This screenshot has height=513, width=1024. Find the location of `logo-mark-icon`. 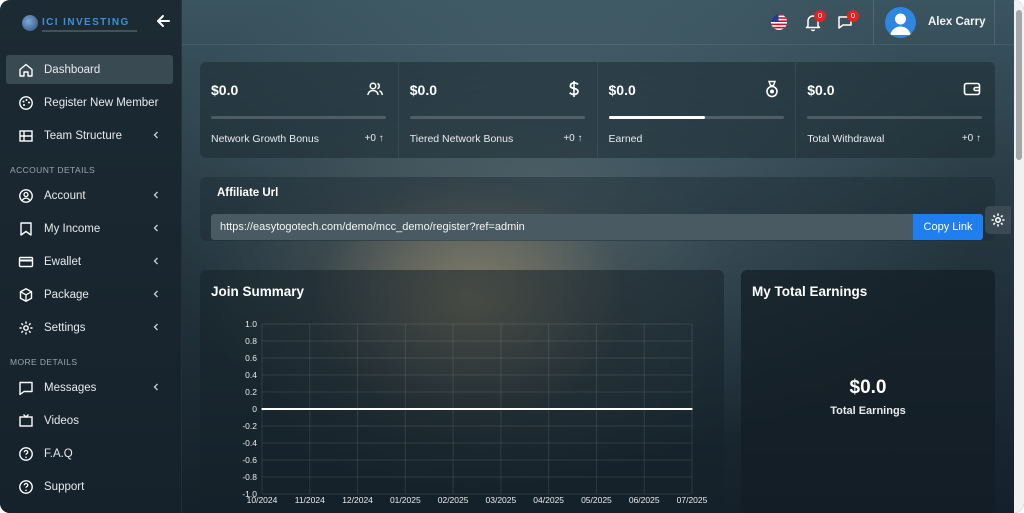

logo-mark-icon is located at coordinates (30, 22).